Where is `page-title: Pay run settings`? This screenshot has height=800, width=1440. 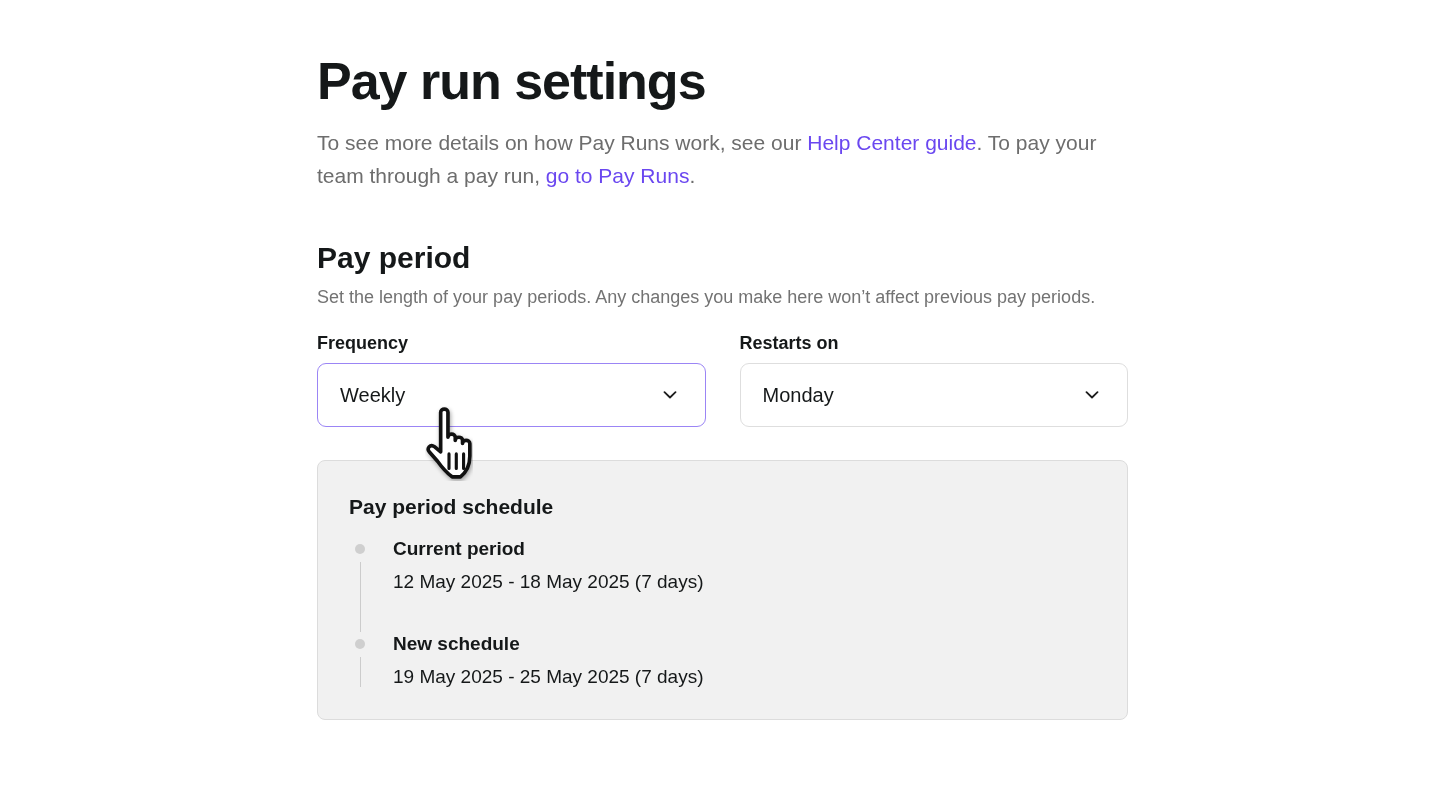 page-title: Pay run settings is located at coordinates (512, 81).